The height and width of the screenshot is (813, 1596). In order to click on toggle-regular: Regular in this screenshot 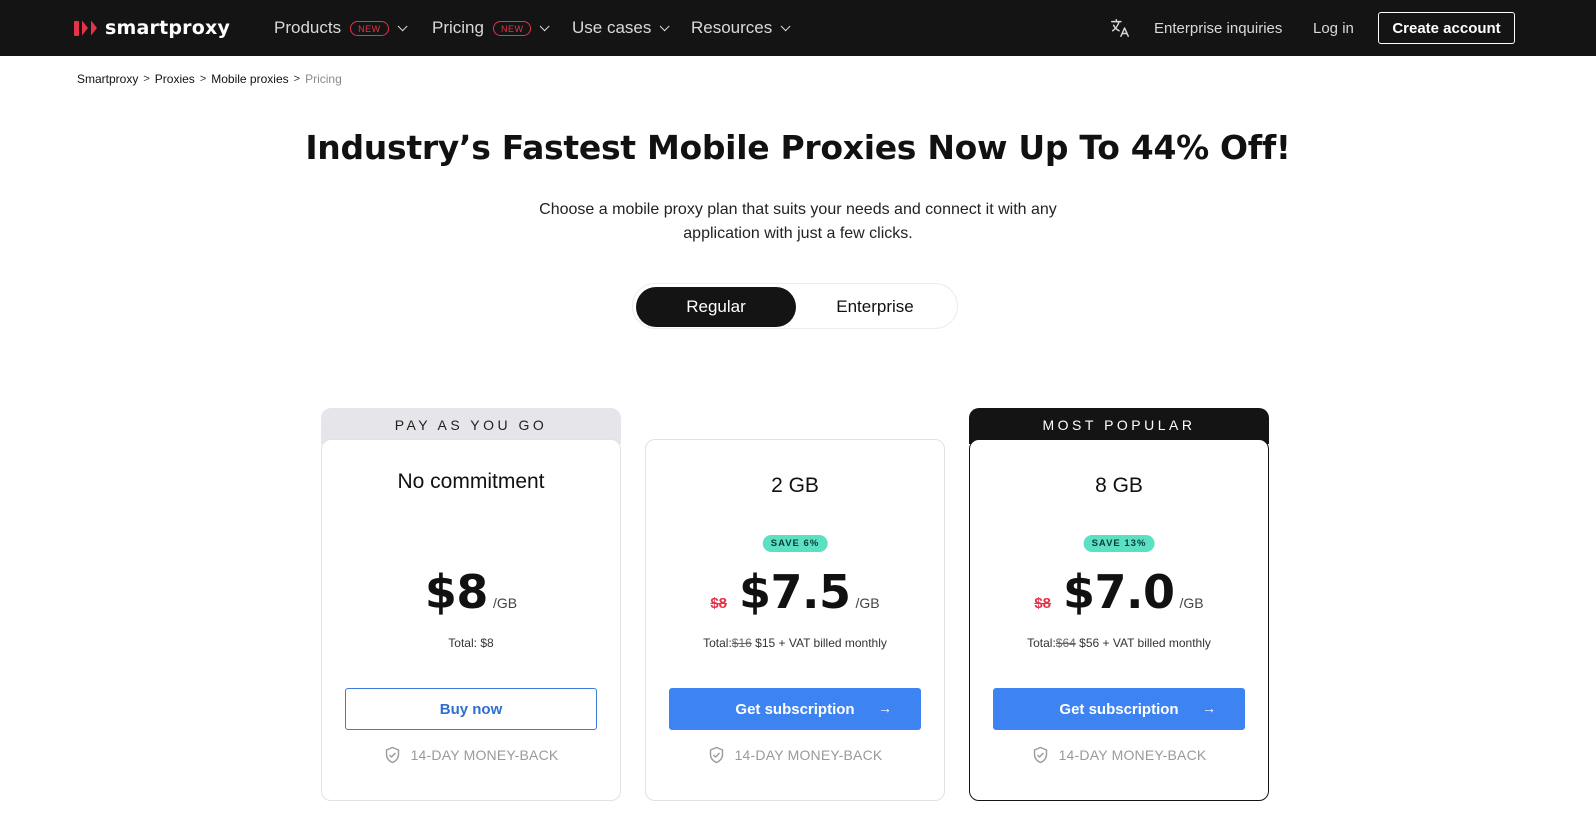, I will do `click(716, 307)`.